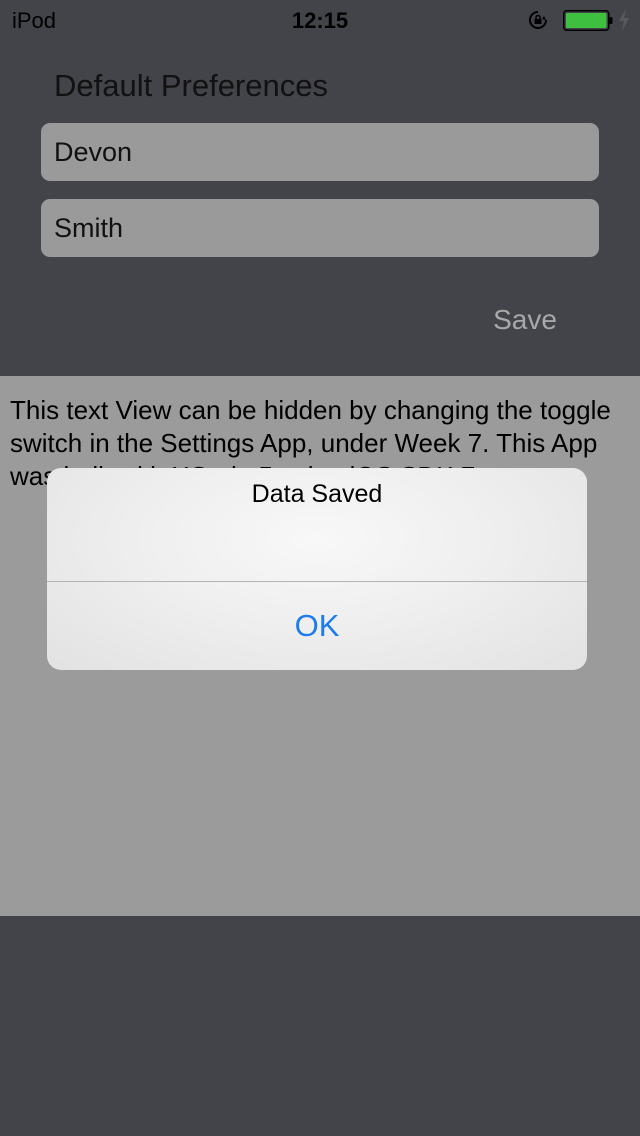 This screenshot has height=1136, width=640. Describe the element at coordinates (320, 20) in the screenshot. I see `status-bar: iPod 12:15` at that location.